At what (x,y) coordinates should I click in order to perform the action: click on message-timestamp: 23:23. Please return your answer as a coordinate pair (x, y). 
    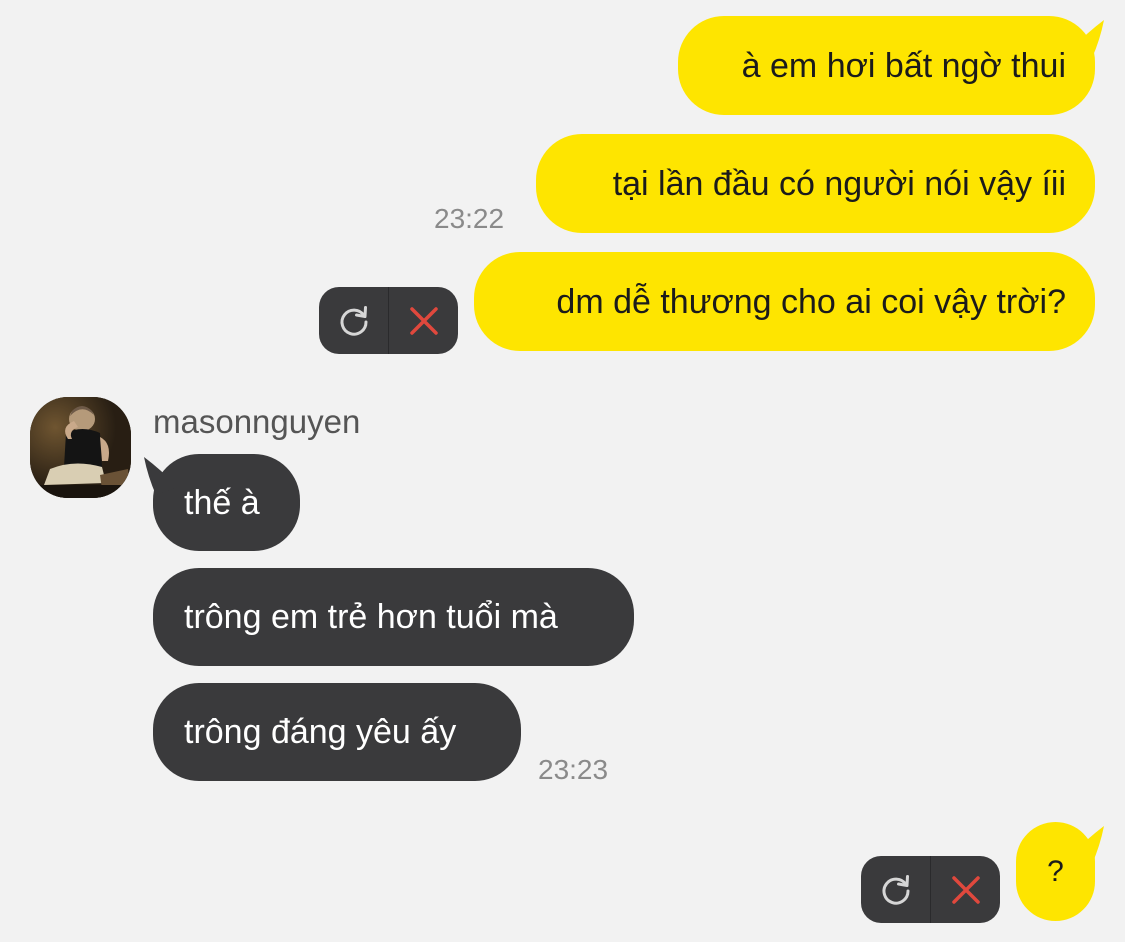
    Looking at the image, I should click on (573, 769).